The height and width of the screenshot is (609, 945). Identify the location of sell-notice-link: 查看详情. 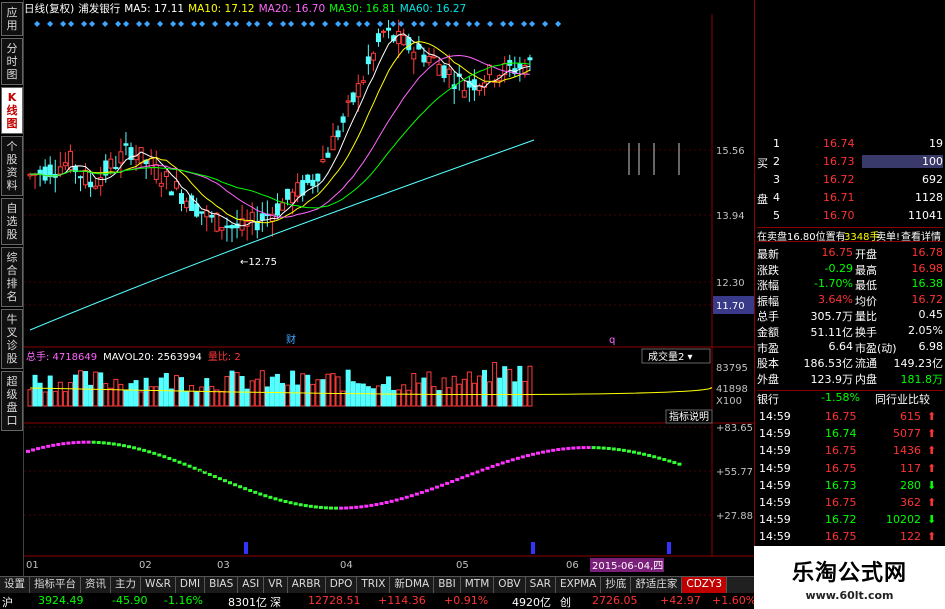
(921, 235).